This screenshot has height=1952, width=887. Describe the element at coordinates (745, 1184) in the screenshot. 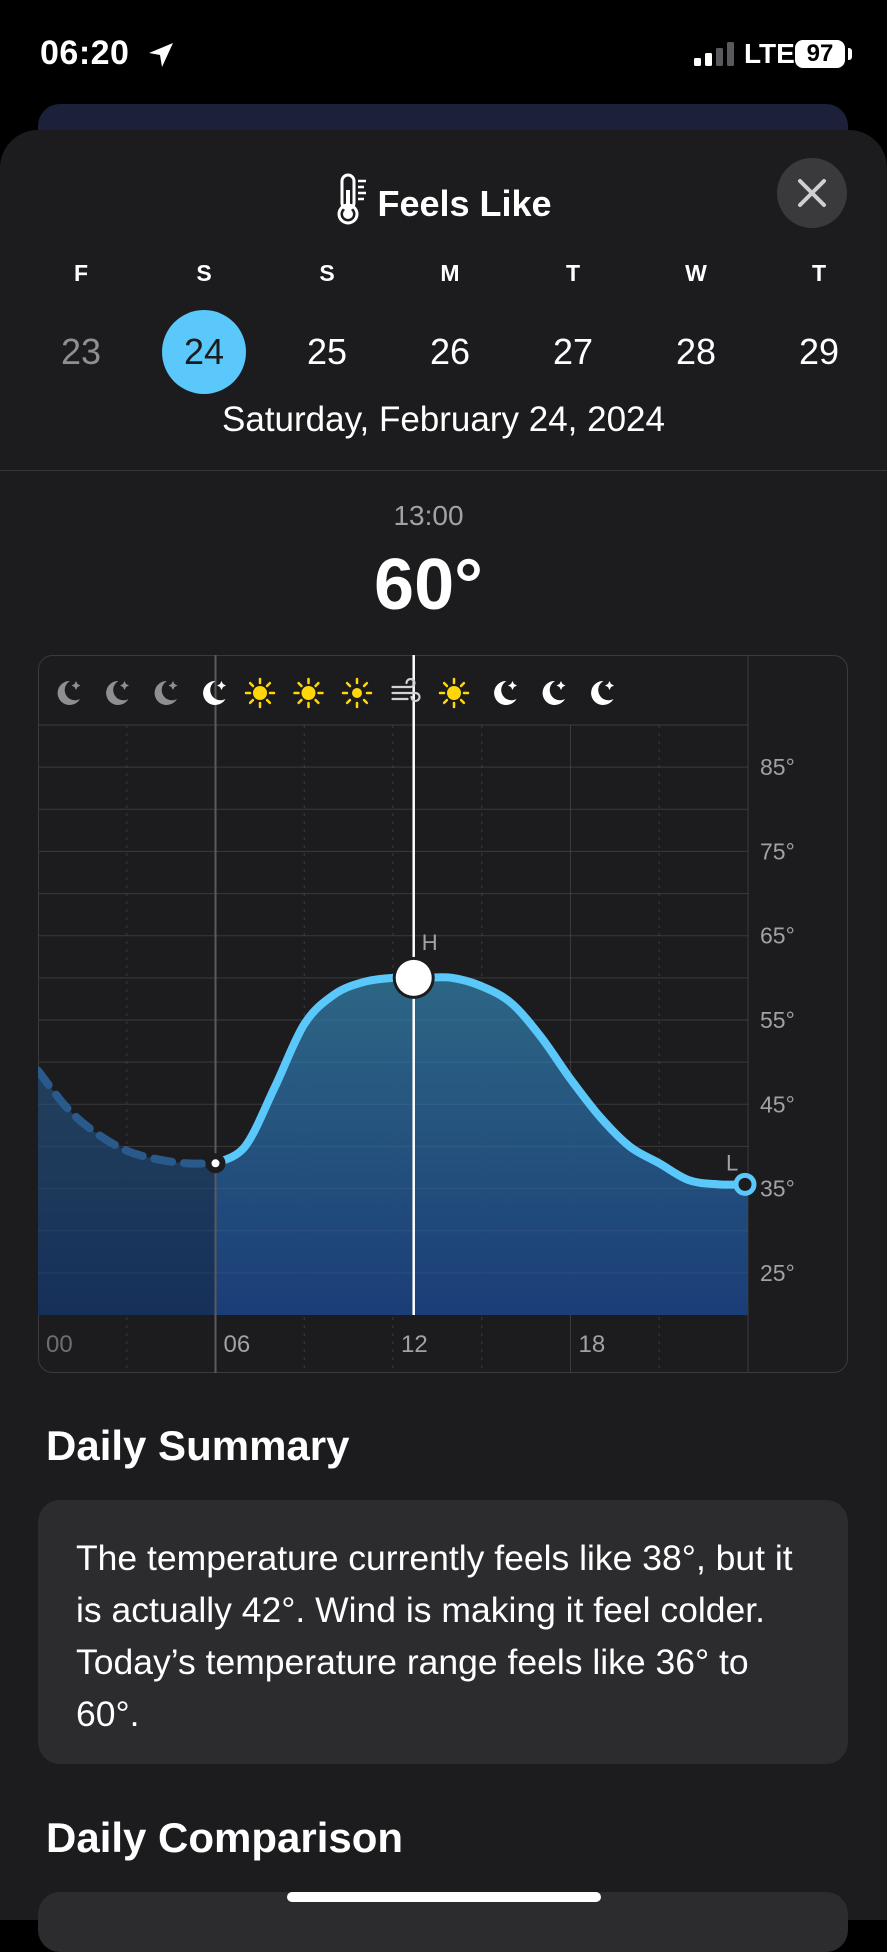

I see `end-dot` at that location.